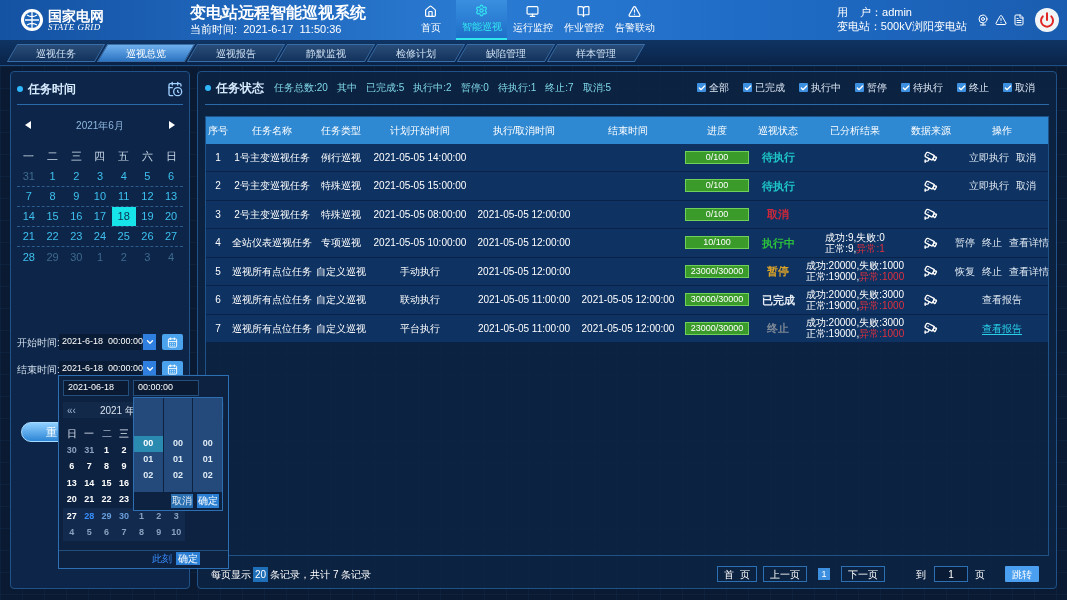 The height and width of the screenshot is (600, 1067). What do you see at coordinates (634, 20) in the screenshot?
I see `nav-tab: 告警联动` at bounding box center [634, 20].